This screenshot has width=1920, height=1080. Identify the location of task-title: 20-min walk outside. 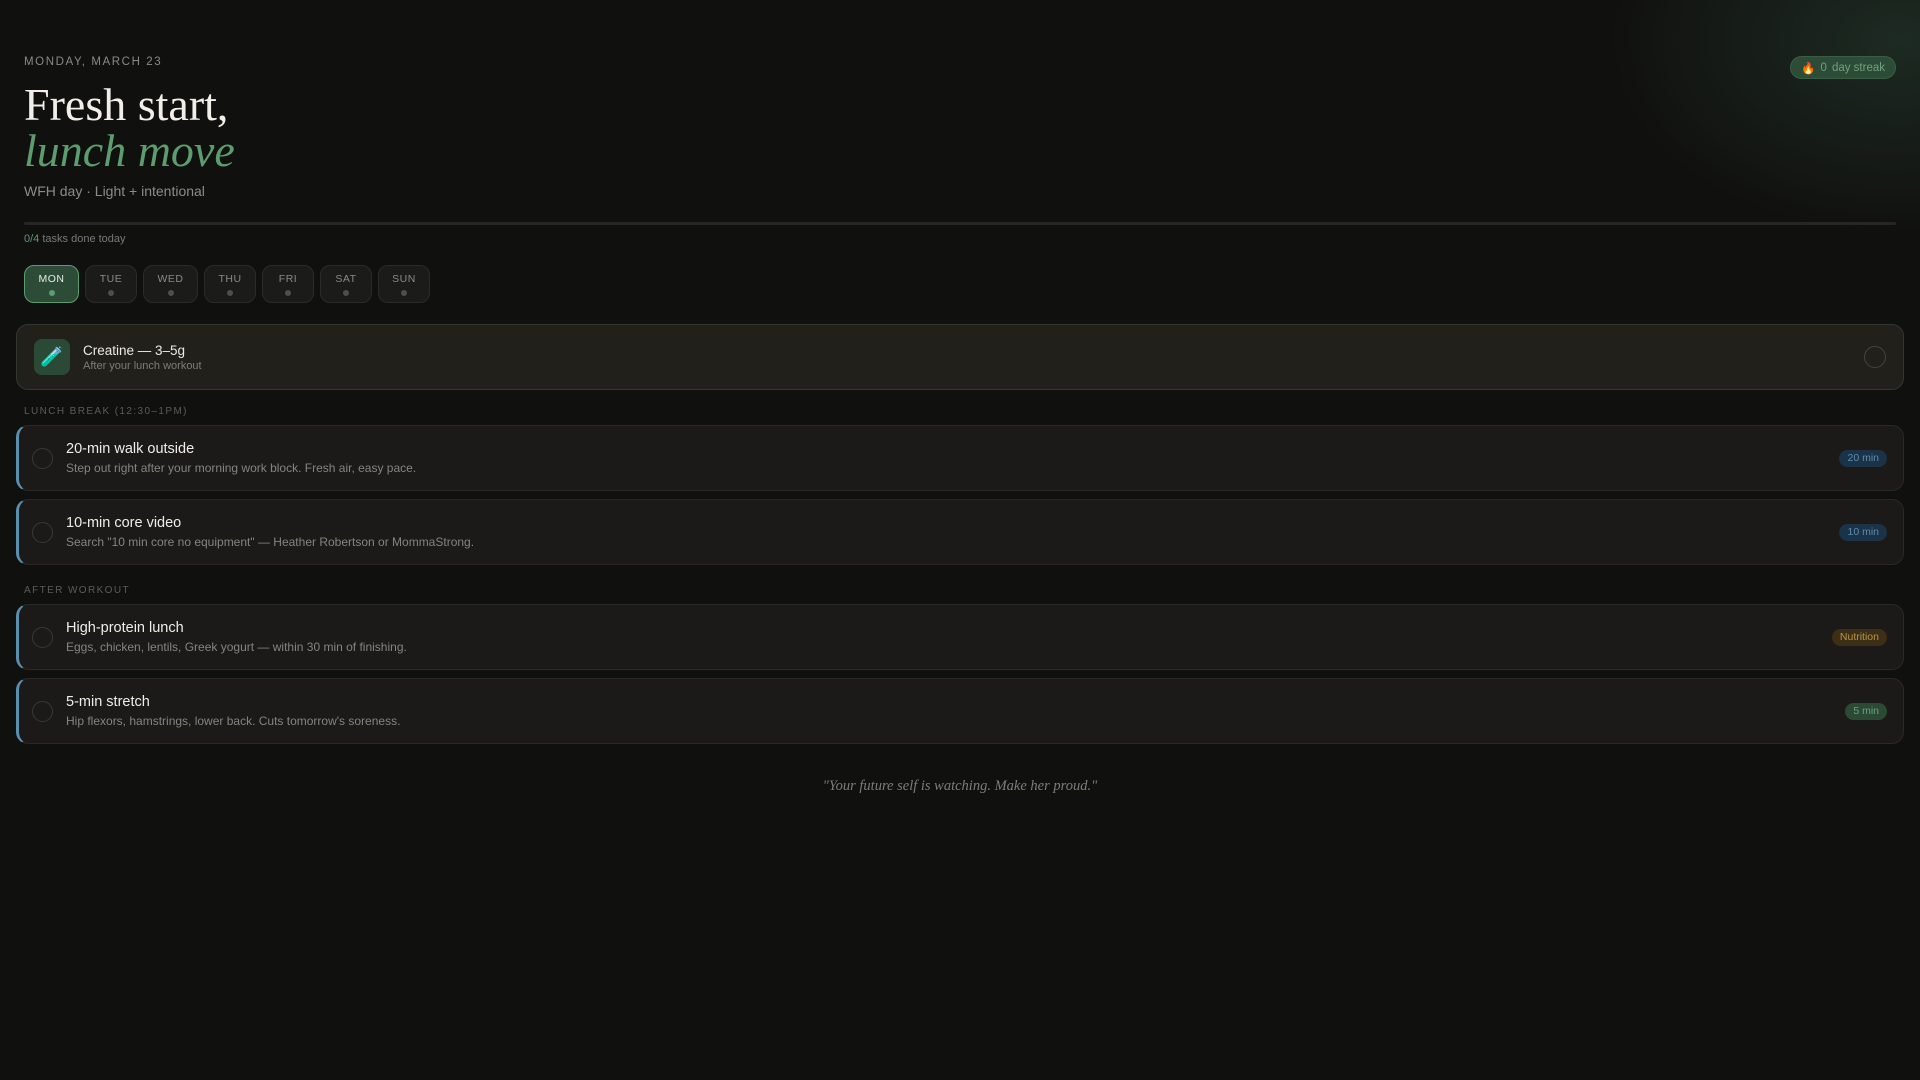
(130, 449).